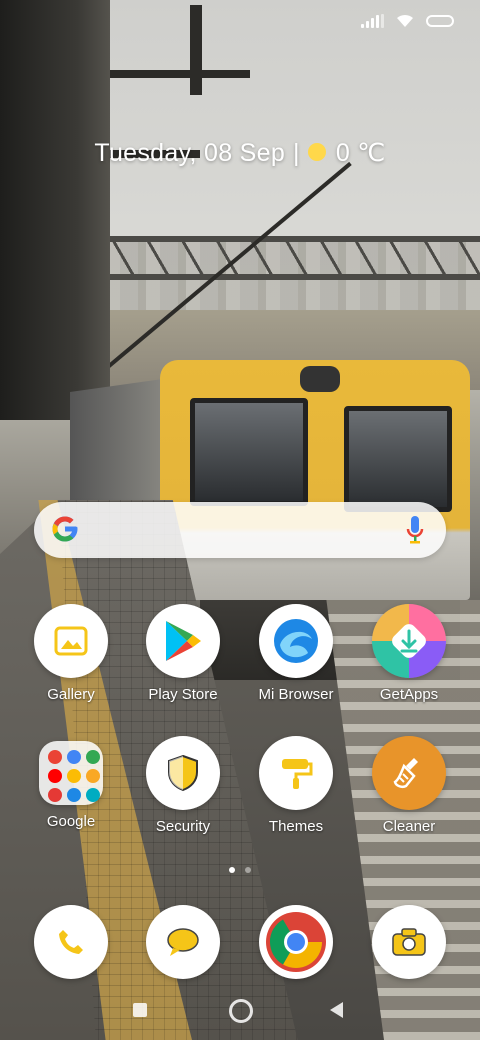 This screenshot has height=1040, width=480. What do you see at coordinates (248, 870) in the screenshot?
I see `page-dot` at bounding box center [248, 870].